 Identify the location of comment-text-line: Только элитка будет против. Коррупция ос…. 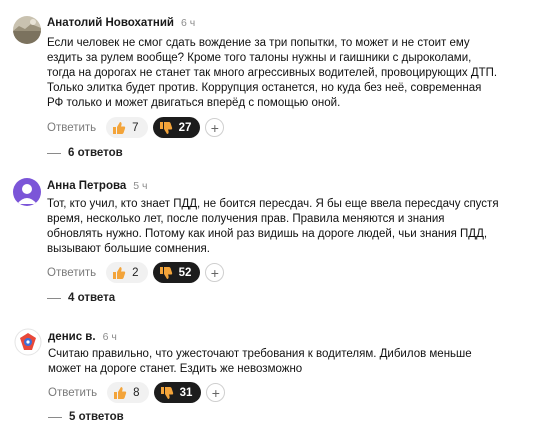
(264, 88).